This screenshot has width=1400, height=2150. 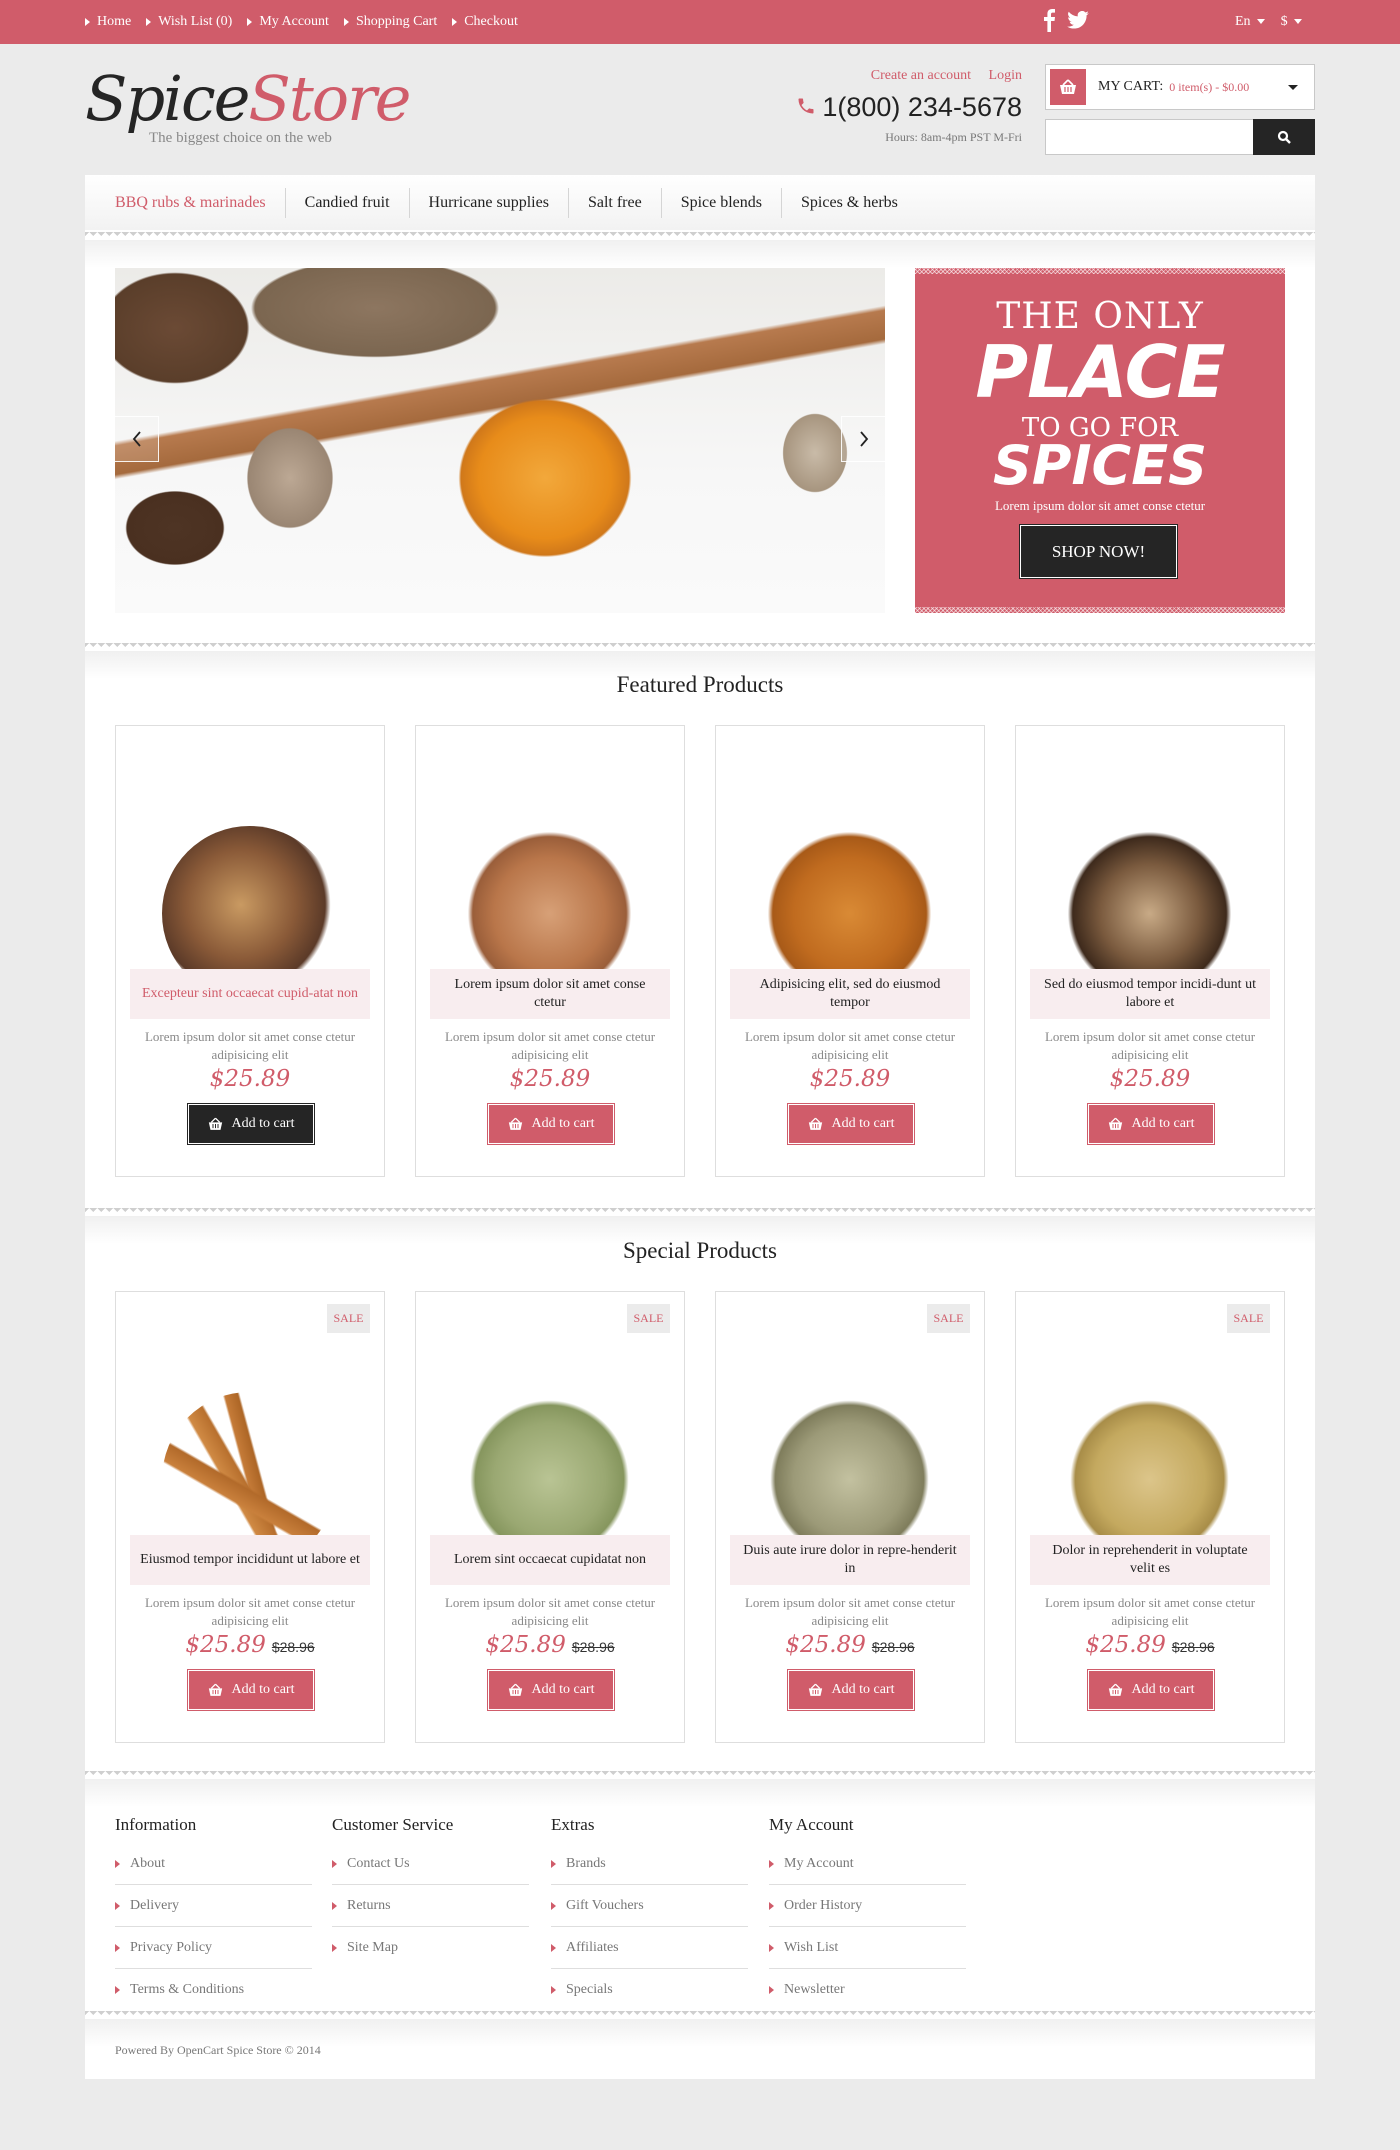 I want to click on top-link-checkout: Checkout, so click(x=485, y=22).